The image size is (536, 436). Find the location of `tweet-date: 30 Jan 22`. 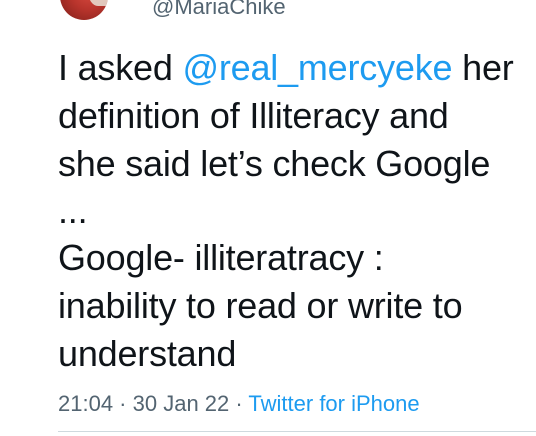

tweet-date: 30 Jan 22 is located at coordinates (181, 403).